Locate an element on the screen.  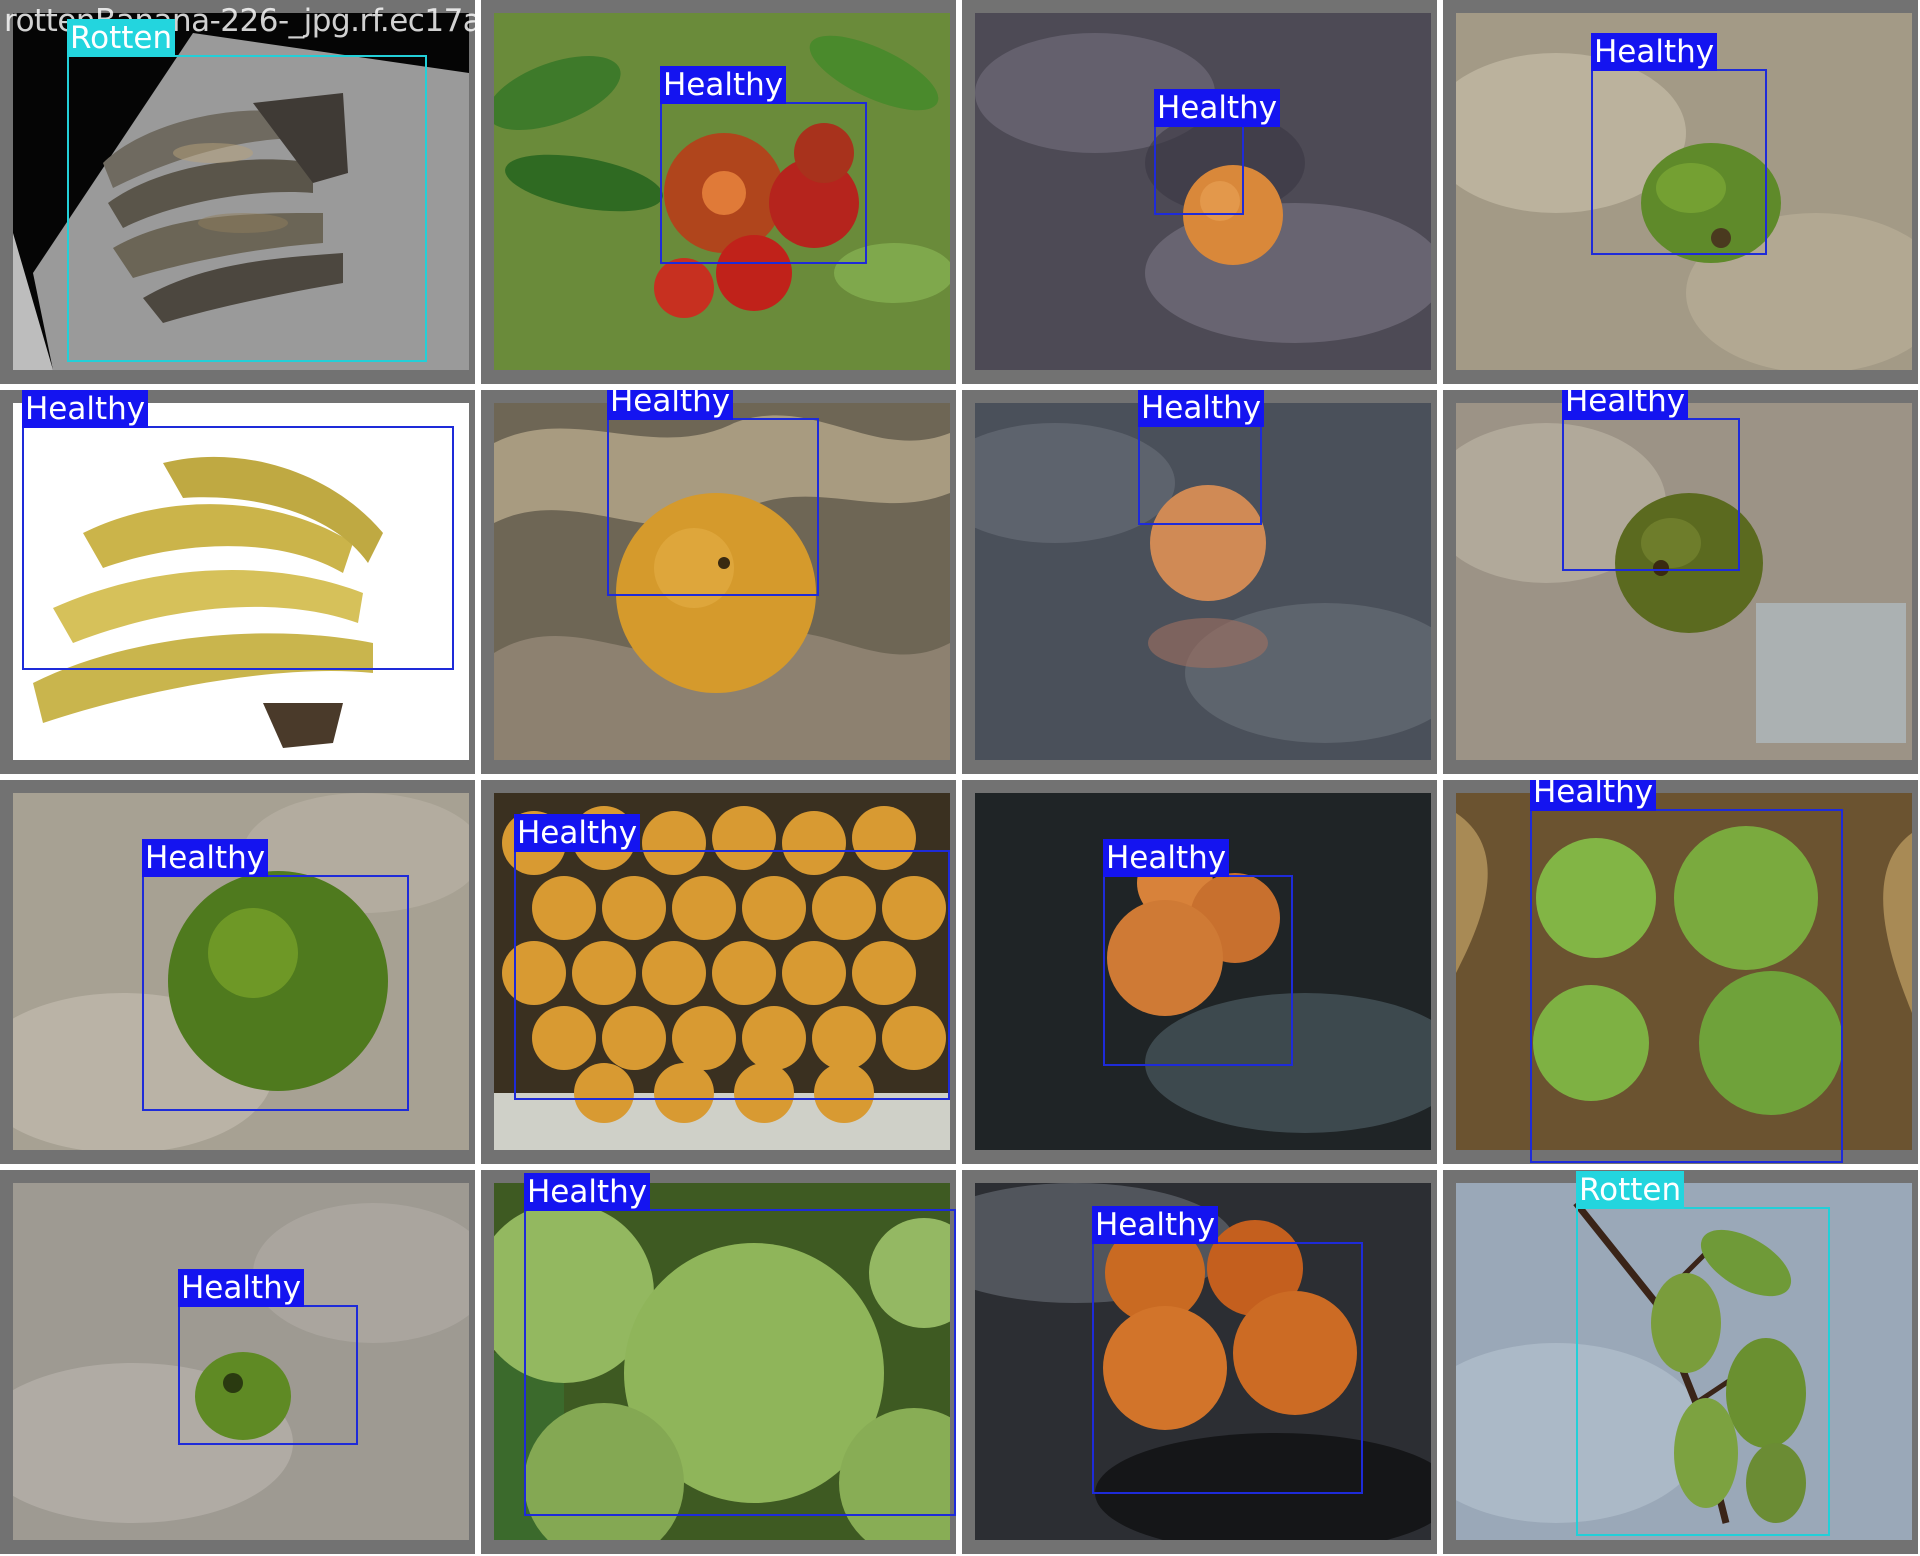
tile-14: Healthy is located at coordinates (718, 1362).